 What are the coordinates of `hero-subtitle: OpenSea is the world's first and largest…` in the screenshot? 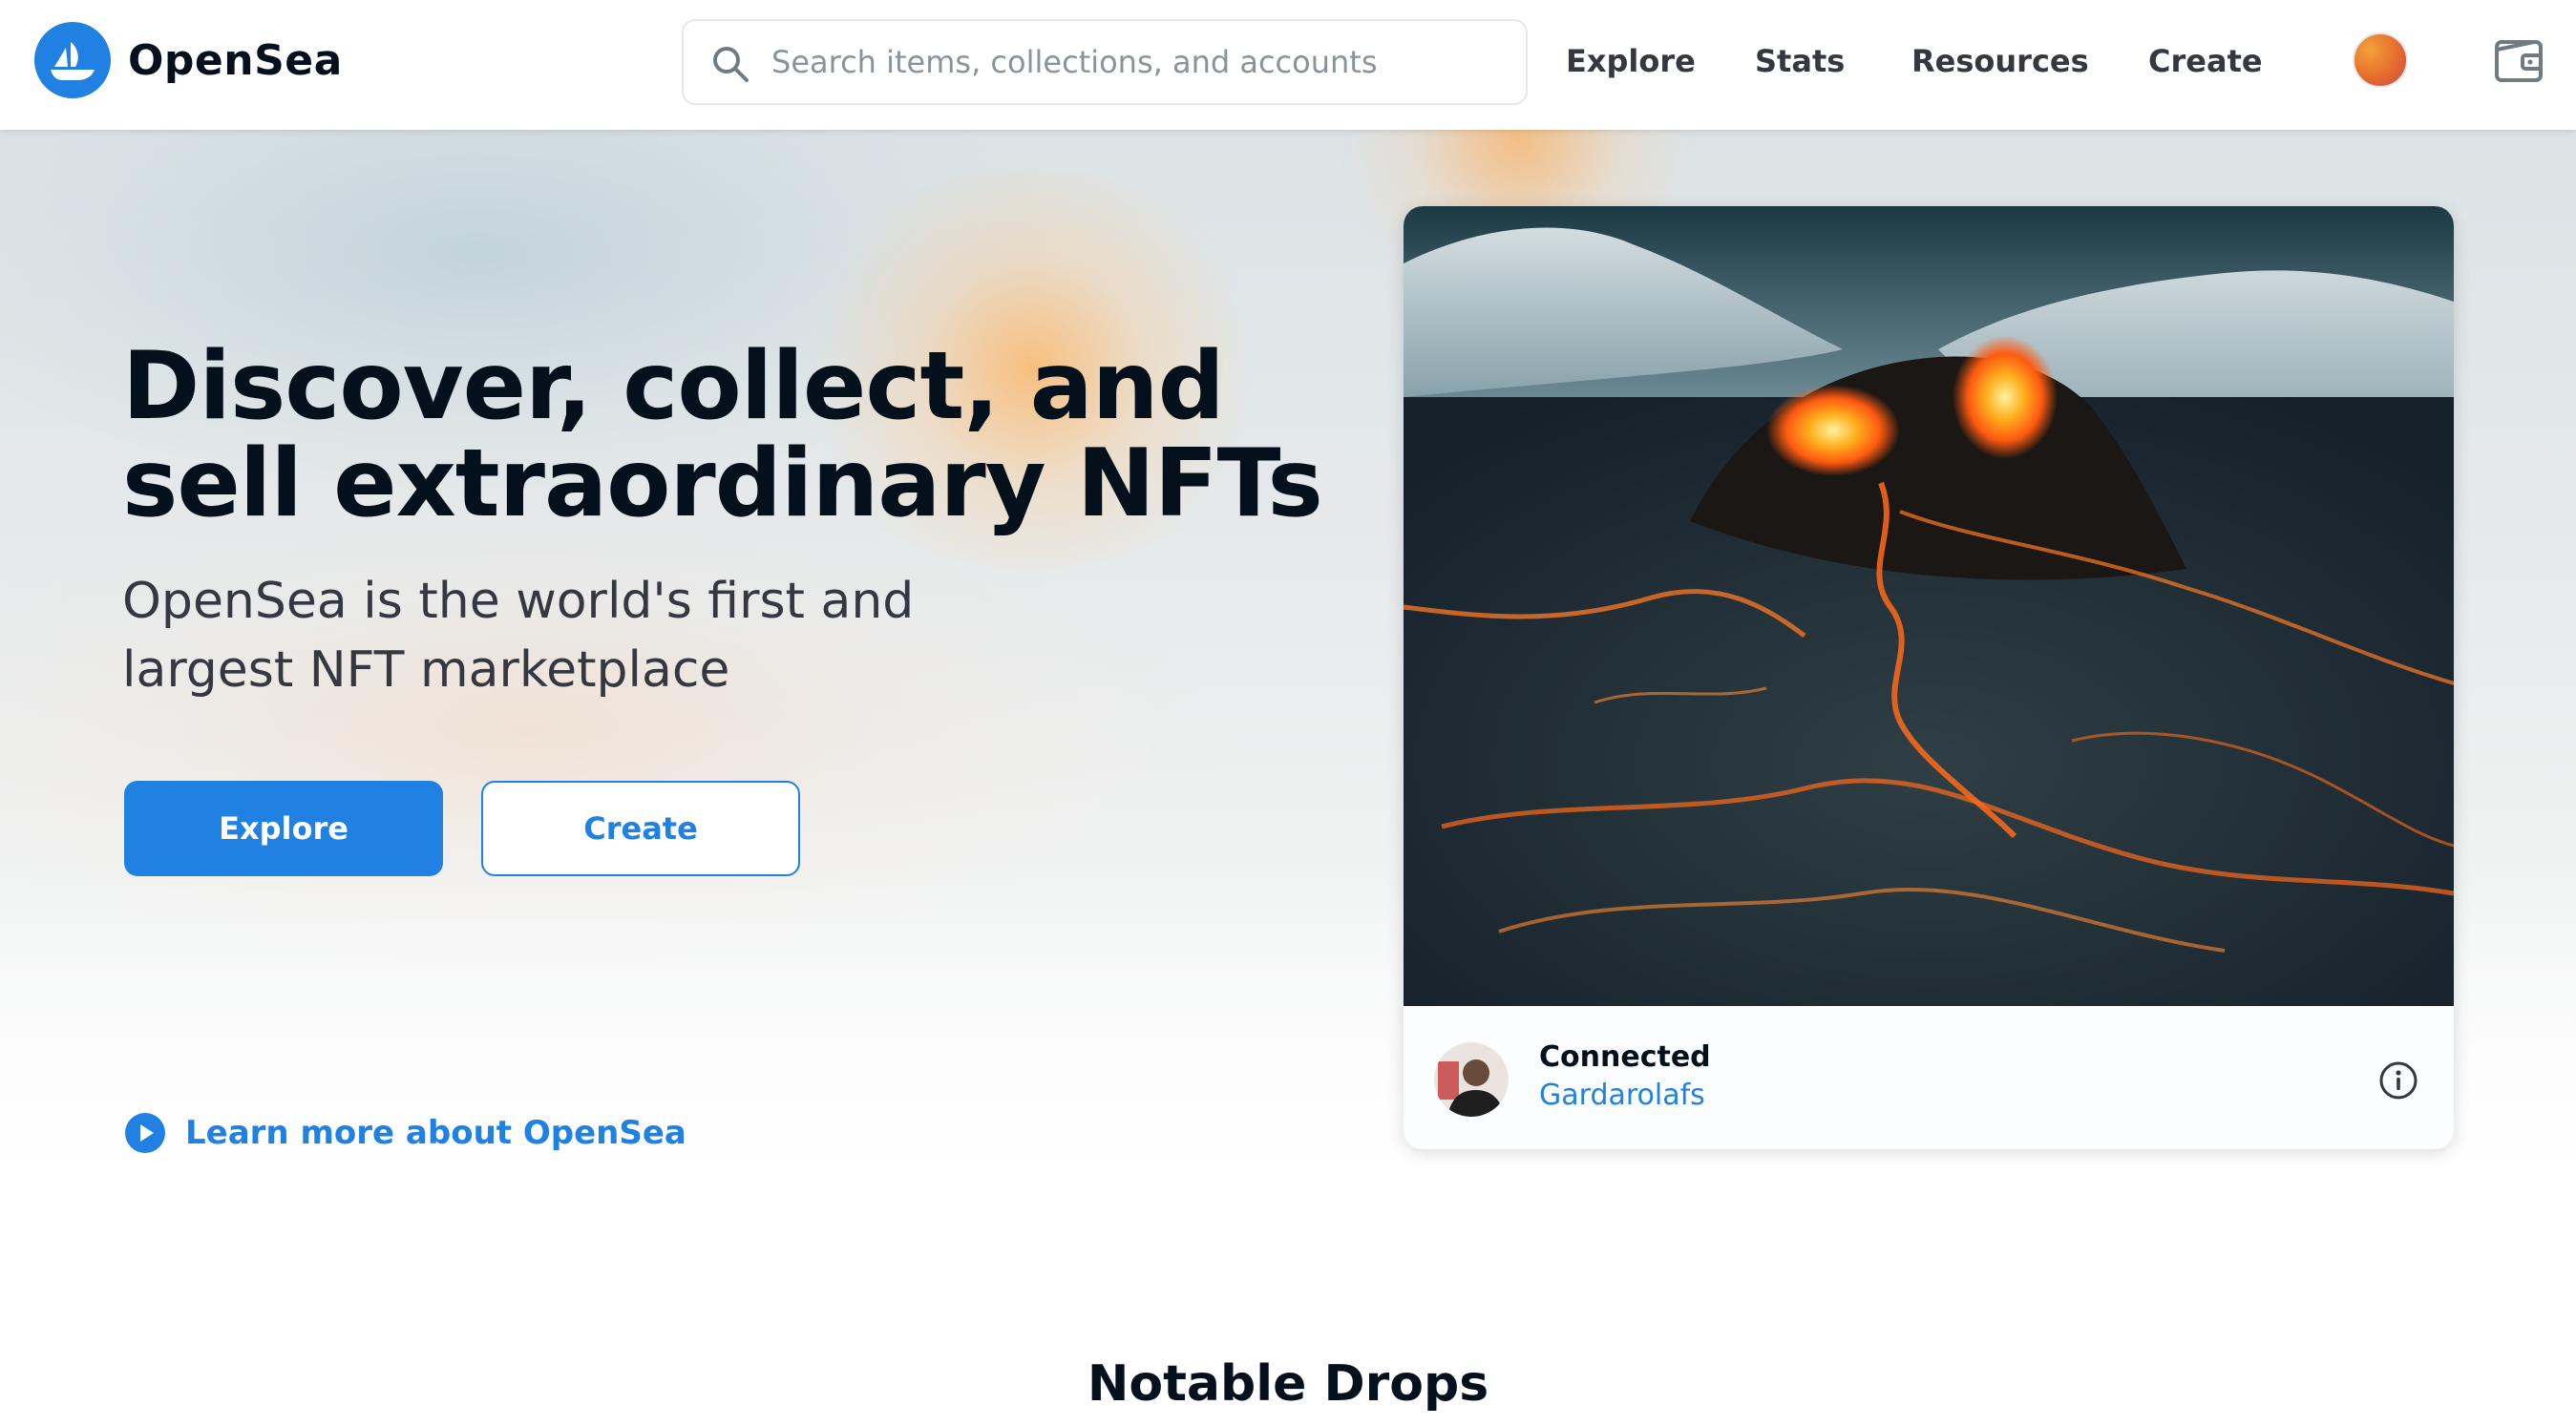 It's located at (518, 636).